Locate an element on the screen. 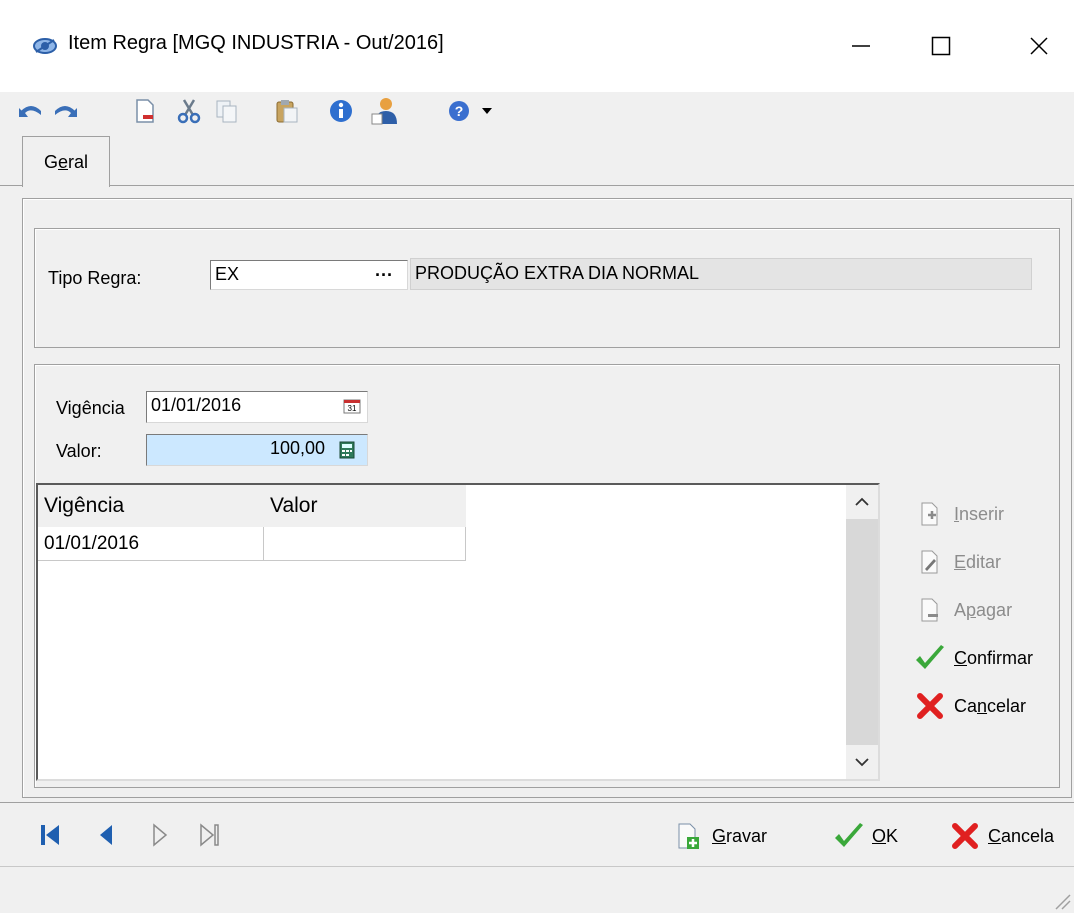  delete-document-icon is located at coordinates (930, 610).